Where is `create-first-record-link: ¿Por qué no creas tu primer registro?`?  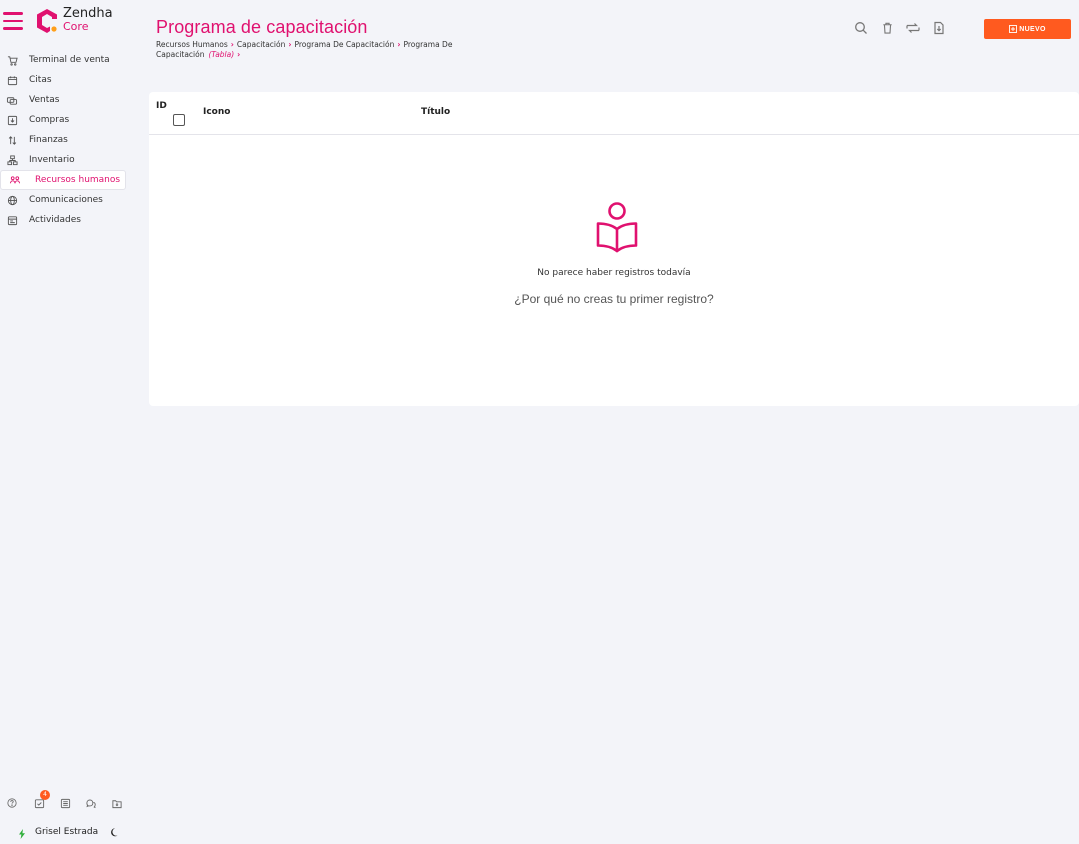 create-first-record-link: ¿Por qué no creas tu primer registro? is located at coordinates (614, 299).